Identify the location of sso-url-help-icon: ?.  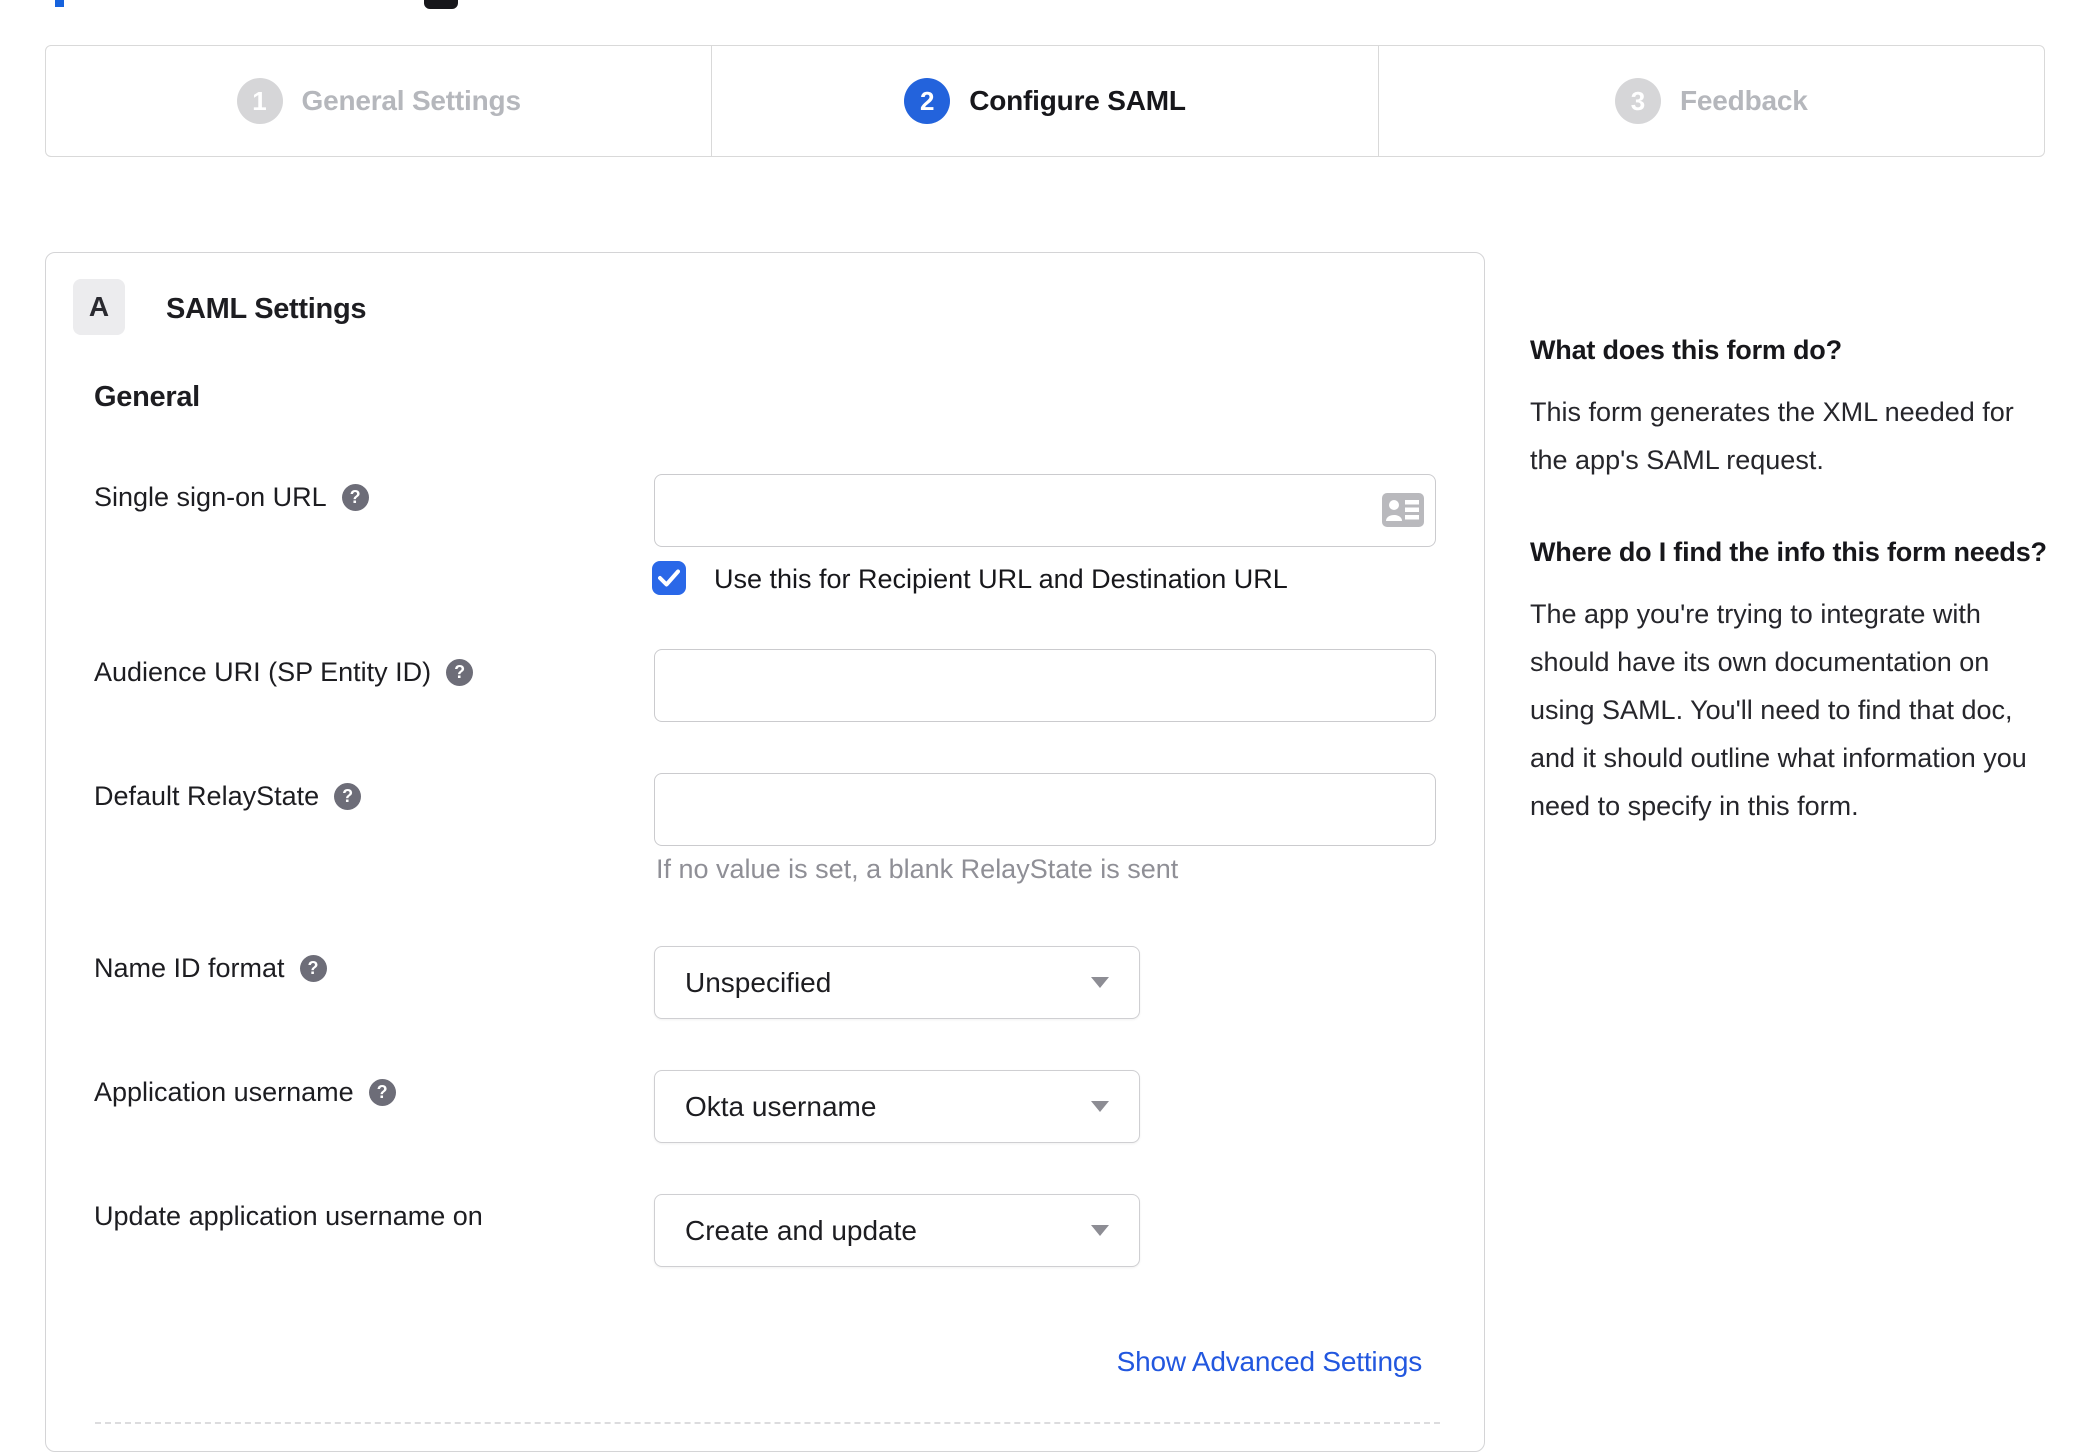
(355, 497).